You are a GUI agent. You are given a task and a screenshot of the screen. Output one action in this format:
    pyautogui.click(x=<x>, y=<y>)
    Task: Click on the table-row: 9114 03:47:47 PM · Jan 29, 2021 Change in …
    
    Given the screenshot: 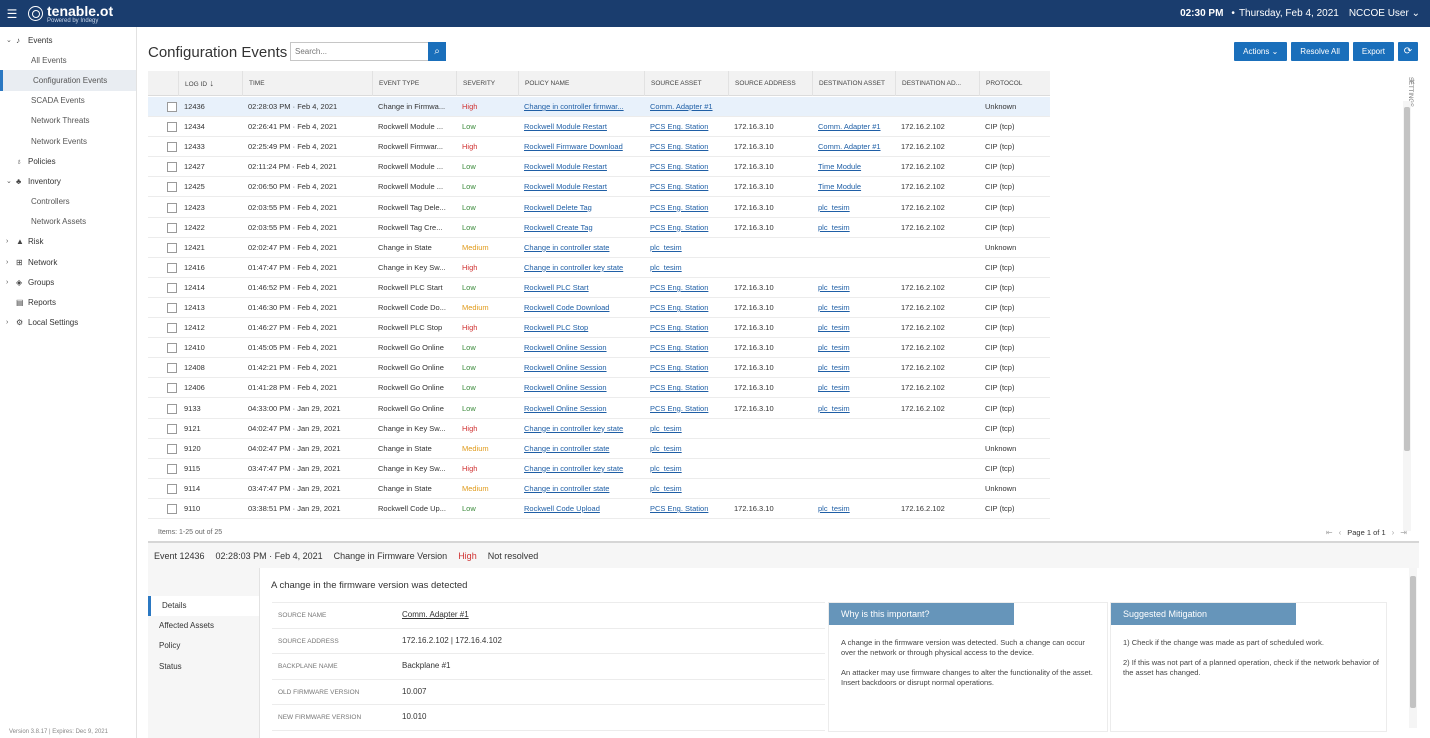 What is the action you would take?
    pyautogui.click(x=599, y=489)
    